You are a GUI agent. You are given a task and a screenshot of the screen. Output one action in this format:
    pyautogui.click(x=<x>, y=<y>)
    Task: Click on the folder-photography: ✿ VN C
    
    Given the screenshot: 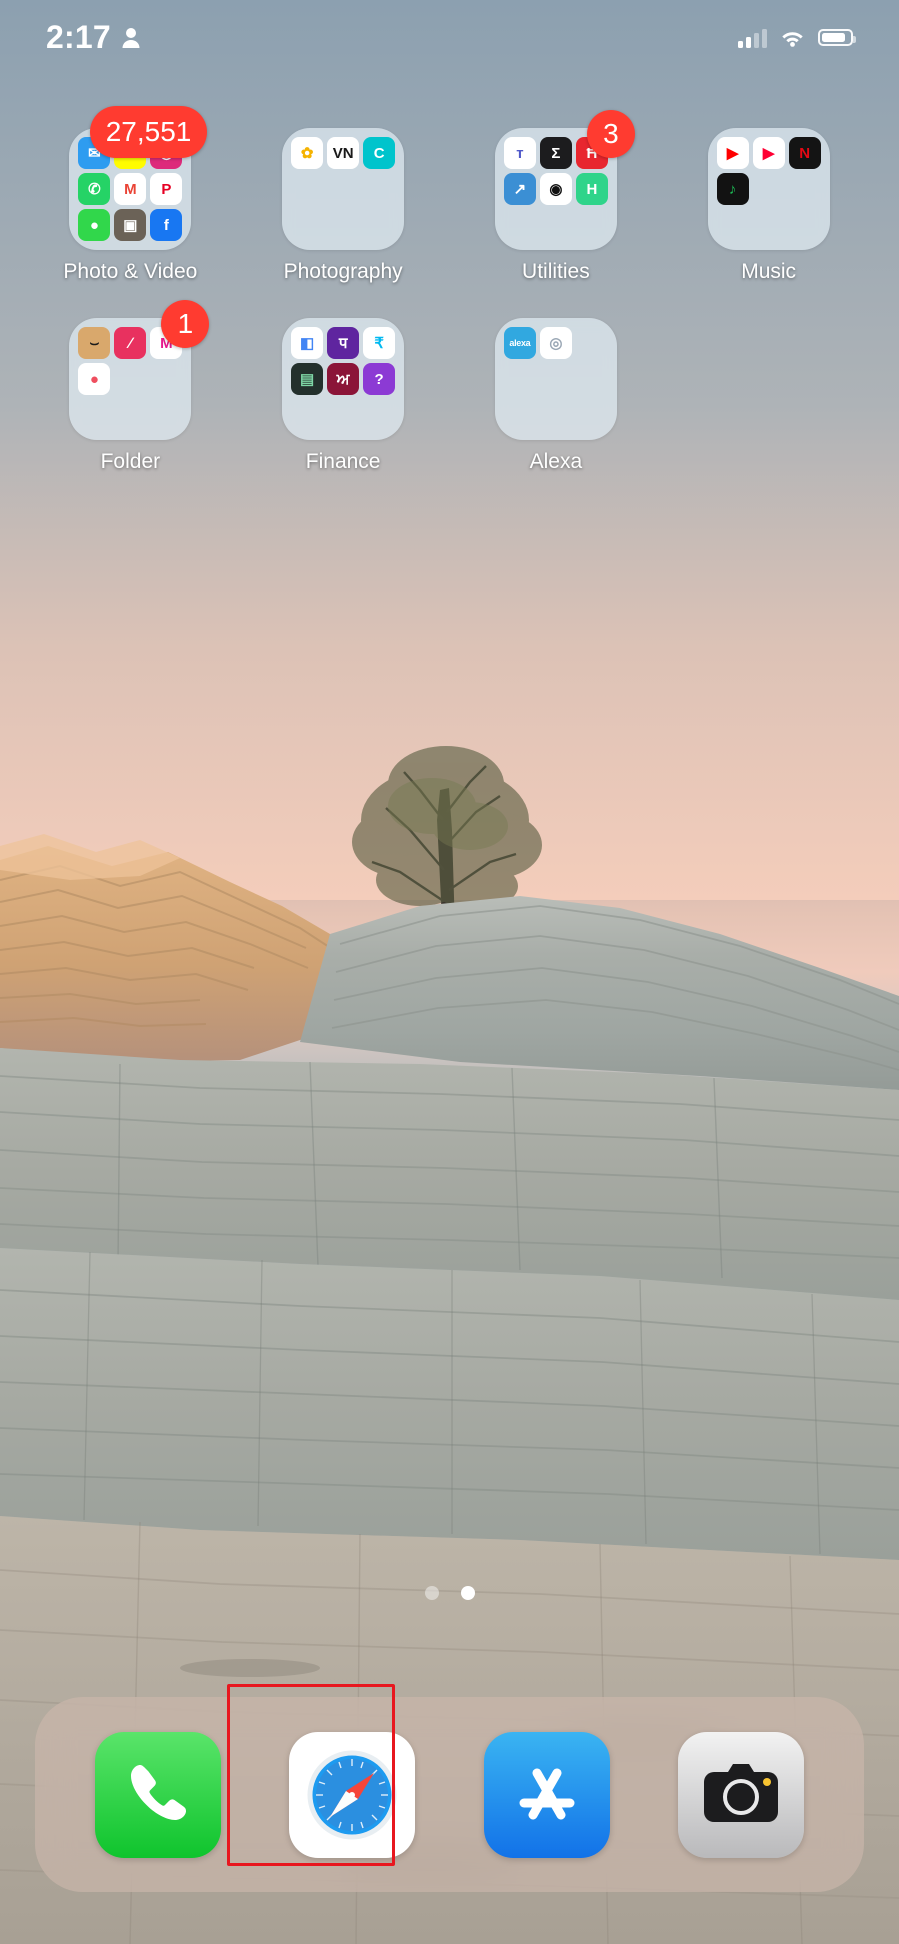 What is the action you would take?
    pyautogui.click(x=343, y=189)
    